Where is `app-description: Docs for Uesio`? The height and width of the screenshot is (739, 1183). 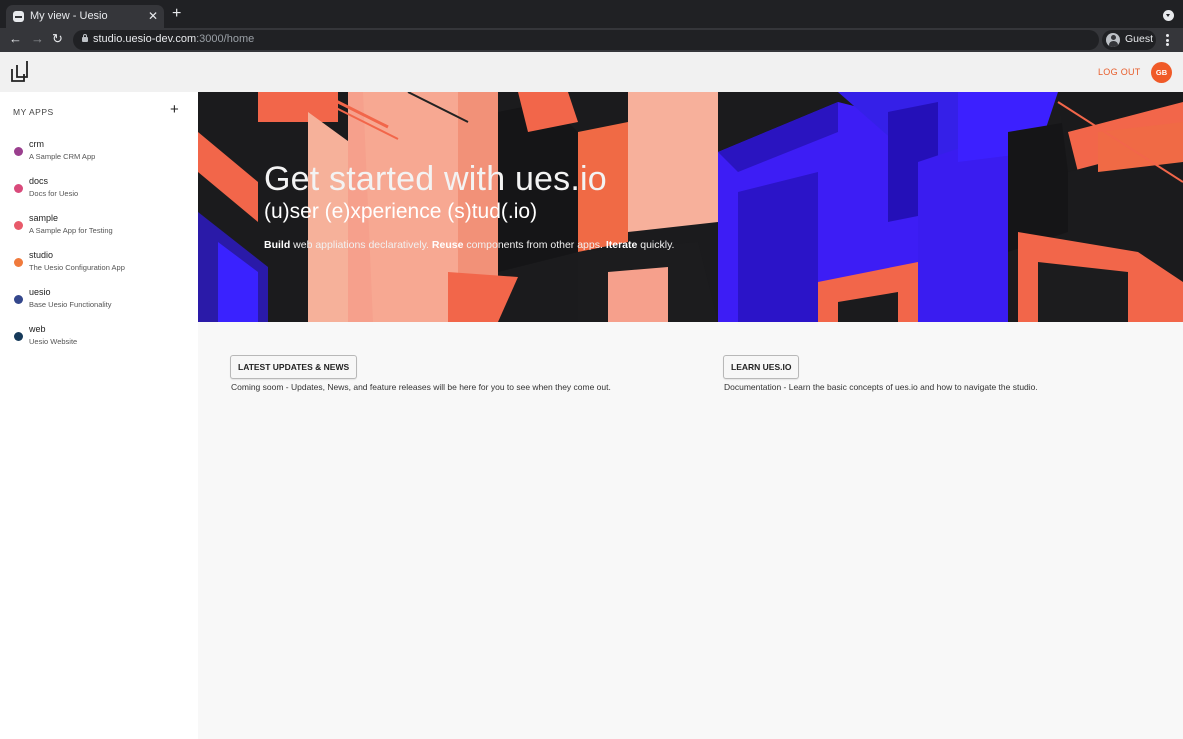
app-description: Docs for Uesio is located at coordinates (54, 193).